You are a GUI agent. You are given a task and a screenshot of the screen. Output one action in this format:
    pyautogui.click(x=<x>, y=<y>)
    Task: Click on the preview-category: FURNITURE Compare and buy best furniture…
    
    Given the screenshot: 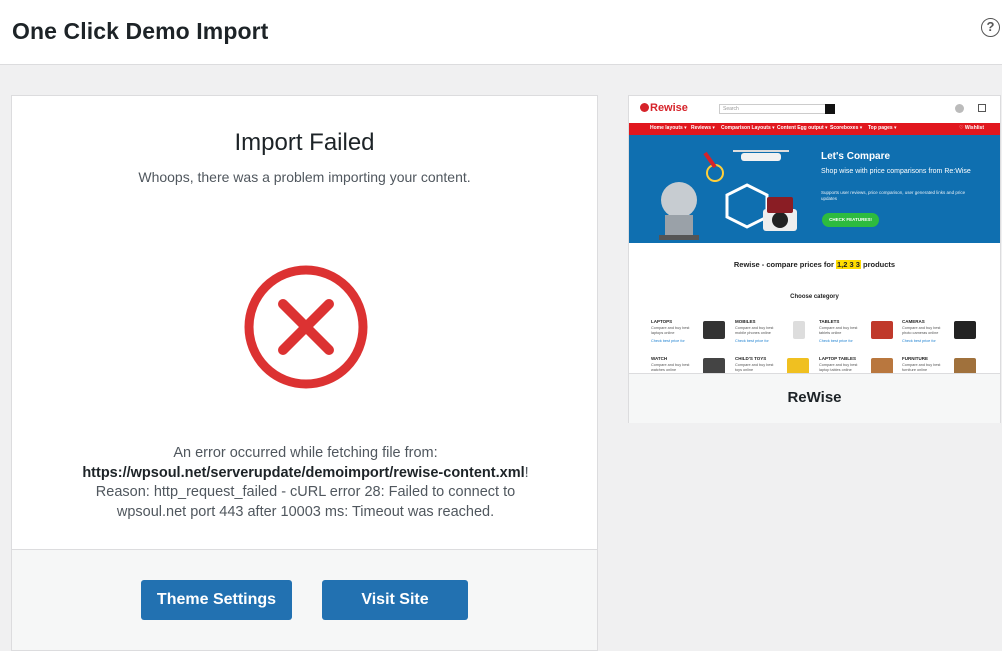 What is the action you would take?
    pyautogui.click(x=943, y=364)
    